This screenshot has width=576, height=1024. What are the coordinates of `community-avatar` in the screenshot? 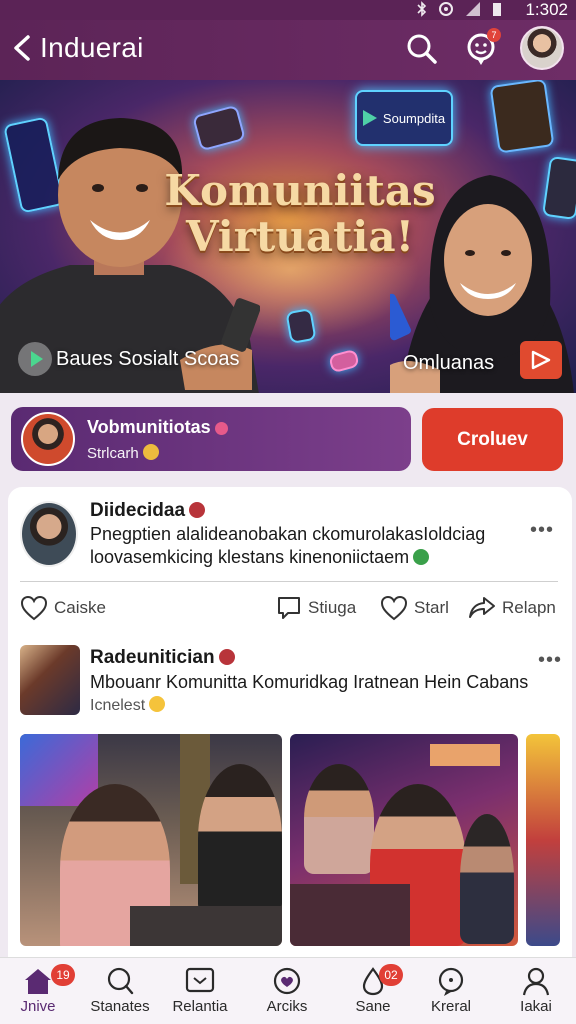 It's located at (48, 439).